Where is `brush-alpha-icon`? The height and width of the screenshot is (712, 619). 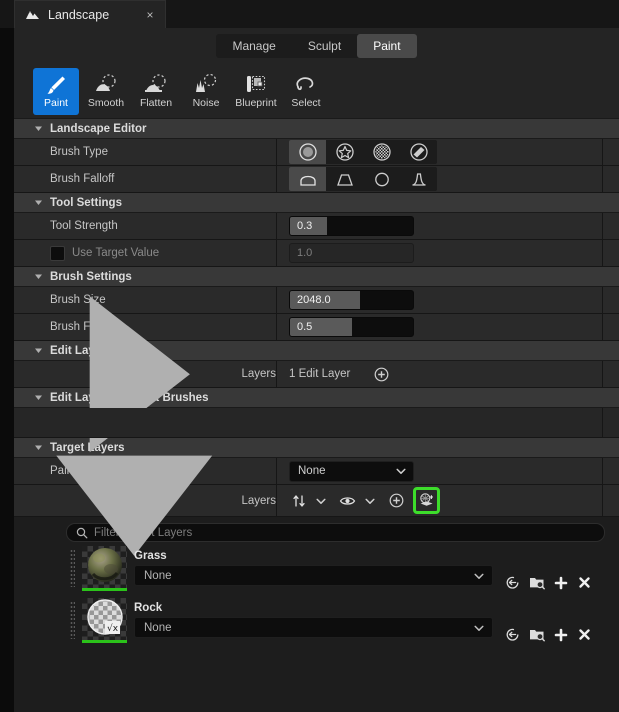 brush-alpha-icon is located at coordinates (344, 152).